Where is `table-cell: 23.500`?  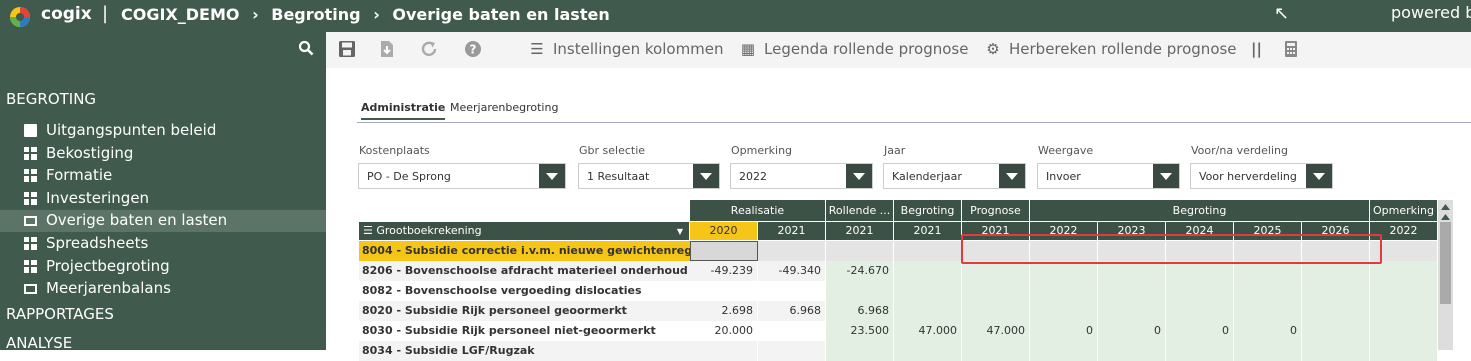
table-cell: 23.500 is located at coordinates (860, 331).